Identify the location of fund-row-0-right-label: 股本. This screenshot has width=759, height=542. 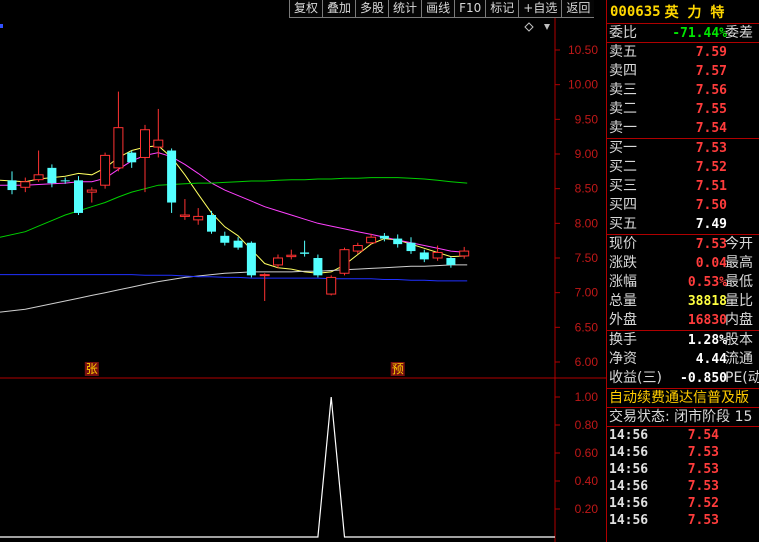
(739, 340).